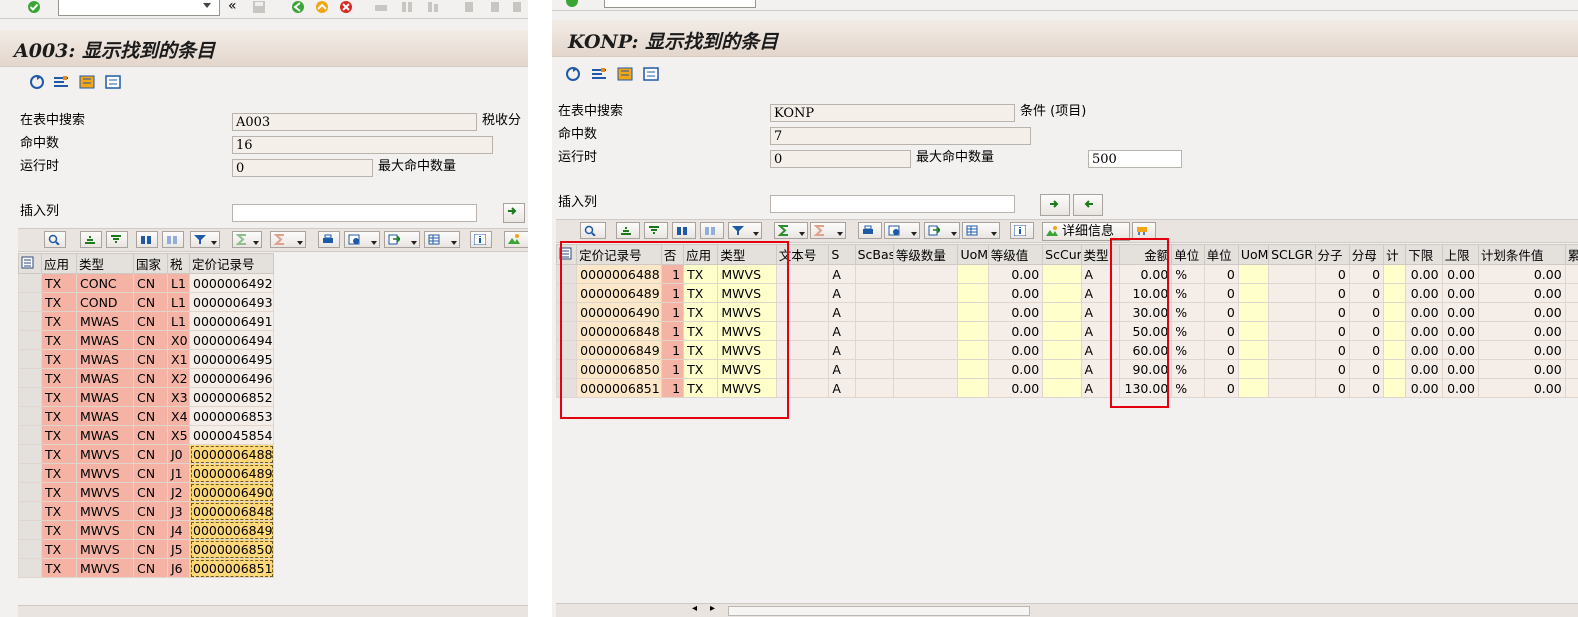 This screenshot has height=617, width=1578. I want to click on column-header: S, so click(842, 254).